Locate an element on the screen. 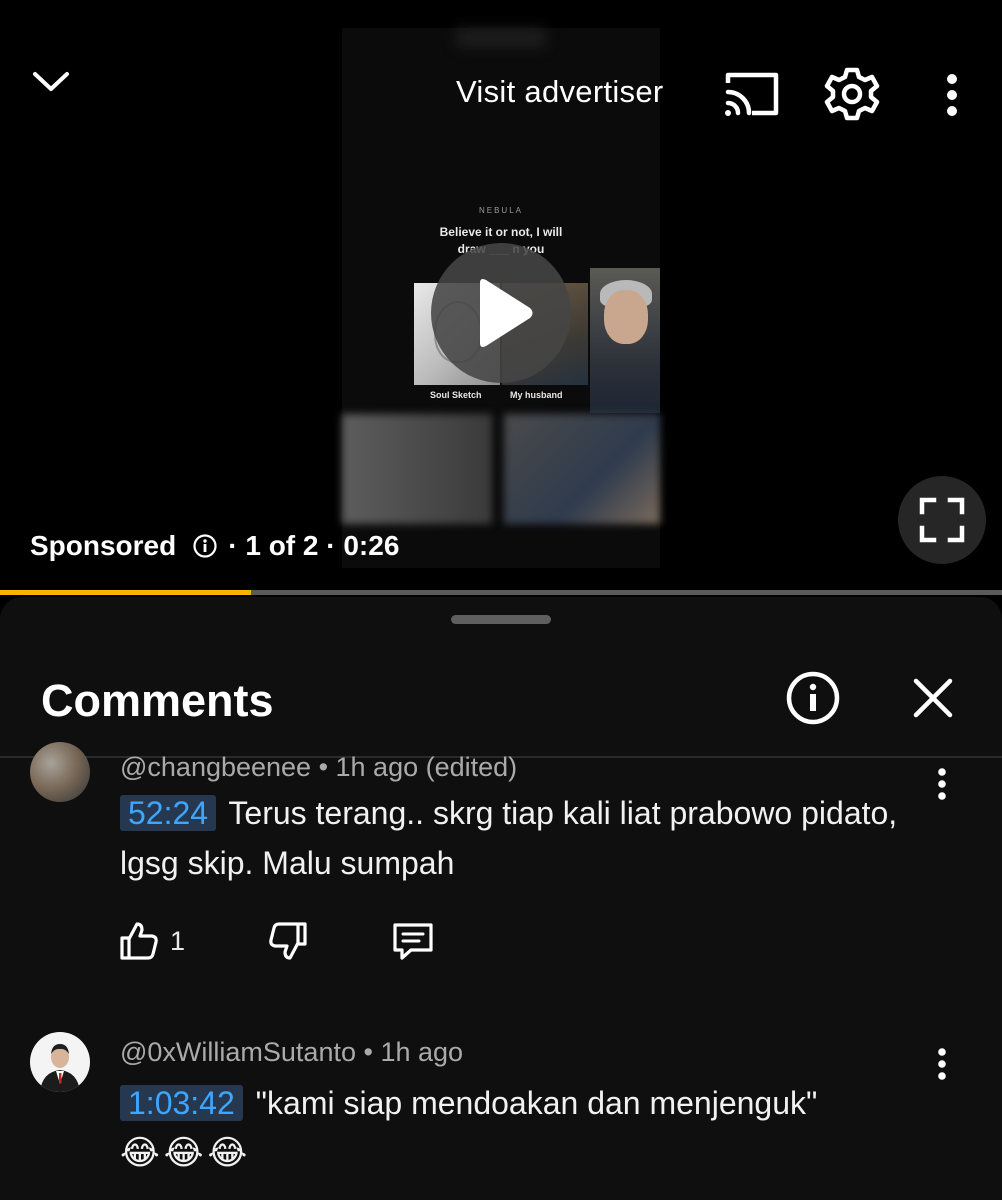 This screenshot has height=1200, width=1002. cast-button is located at coordinates (752, 94).